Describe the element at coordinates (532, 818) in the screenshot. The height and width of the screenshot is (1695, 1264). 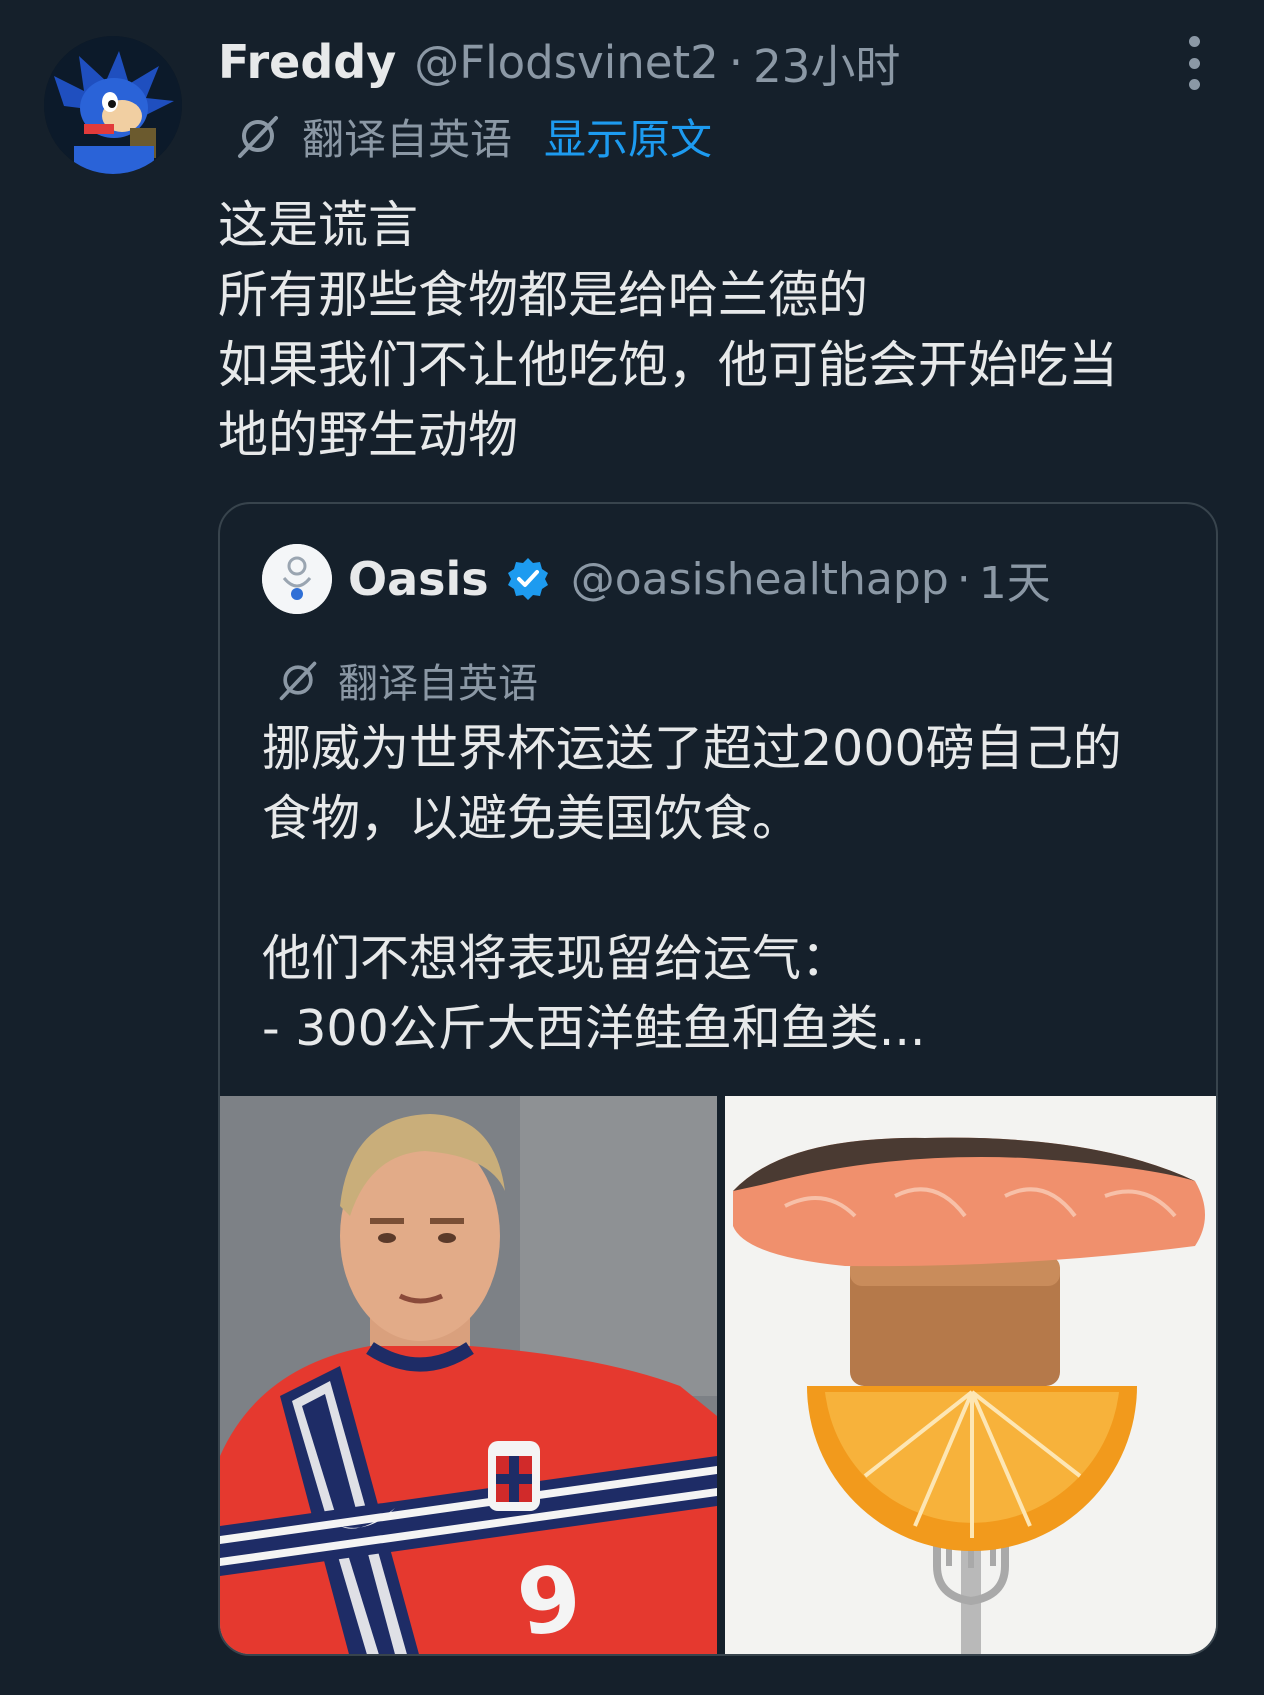
I see `quote-text-line: 食物，以避免美国饮食。` at that location.